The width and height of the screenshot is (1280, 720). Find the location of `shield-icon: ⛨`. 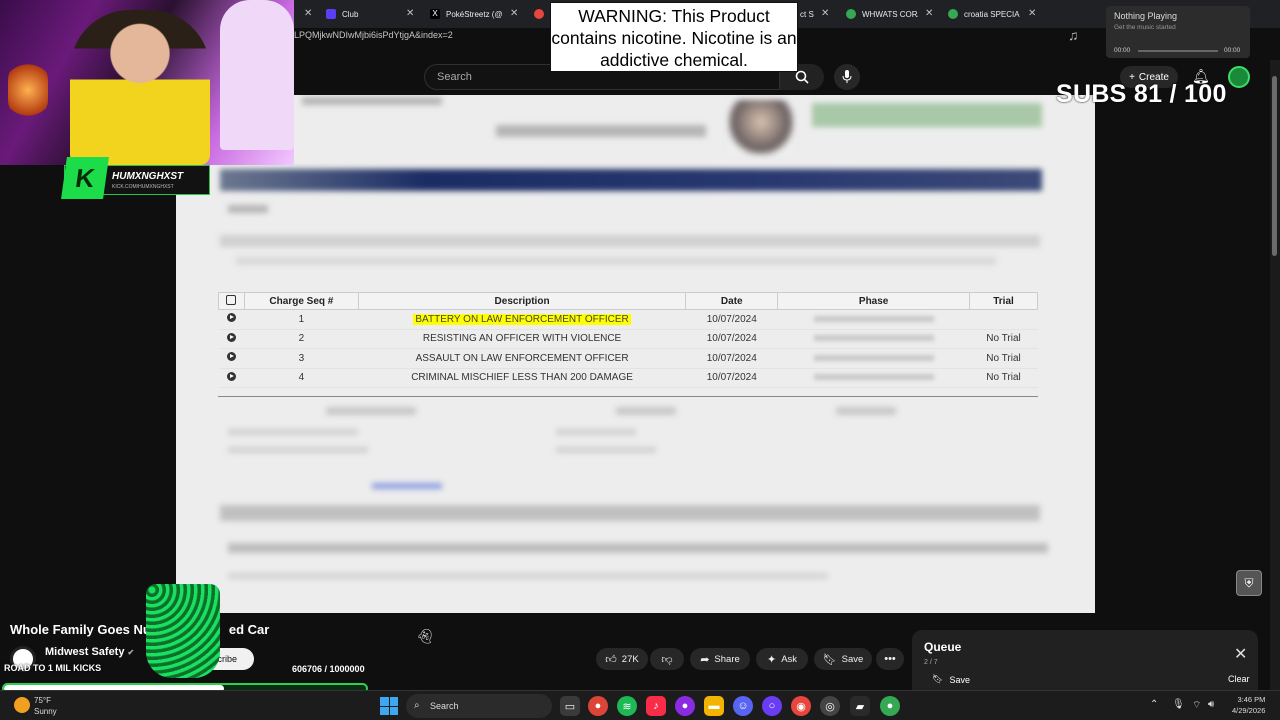

shield-icon: ⛨ is located at coordinates (1249, 583).